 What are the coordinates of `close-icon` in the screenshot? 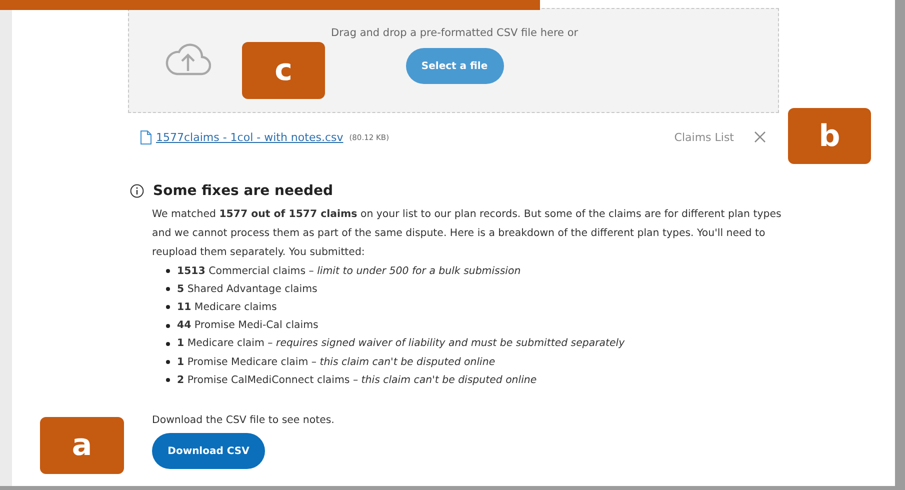 It's located at (760, 137).